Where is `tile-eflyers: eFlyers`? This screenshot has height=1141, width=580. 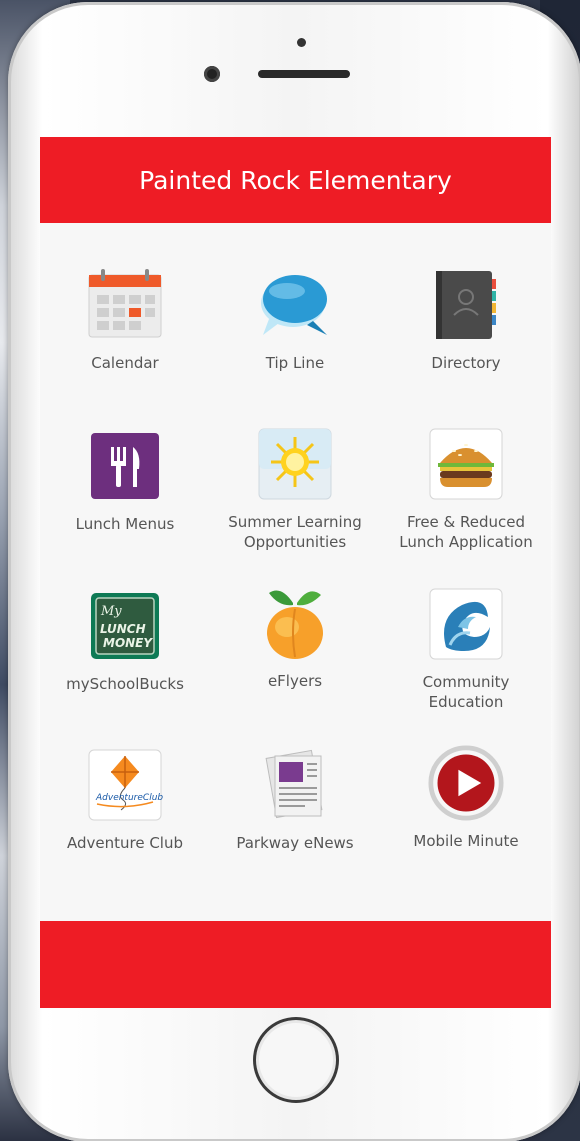 tile-eflyers: eFlyers is located at coordinates (295, 638).